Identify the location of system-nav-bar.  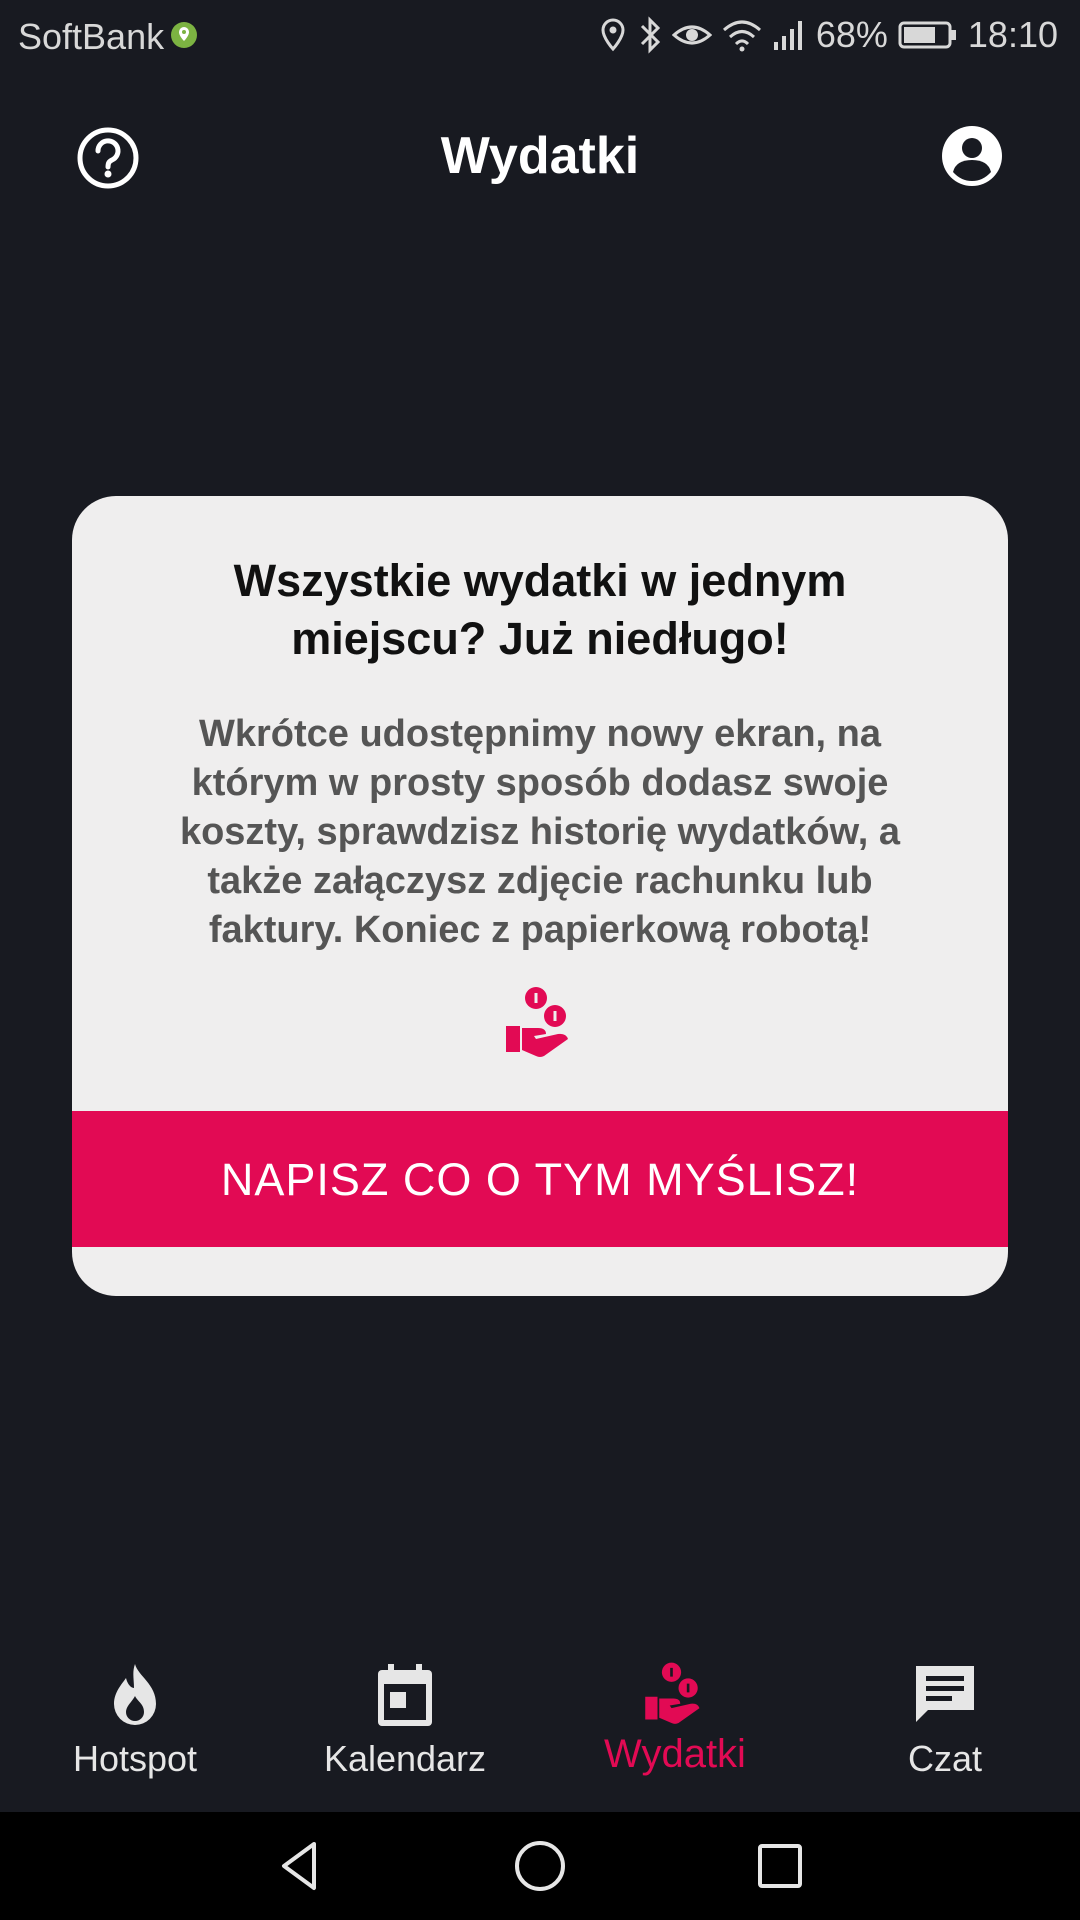
(540, 1866).